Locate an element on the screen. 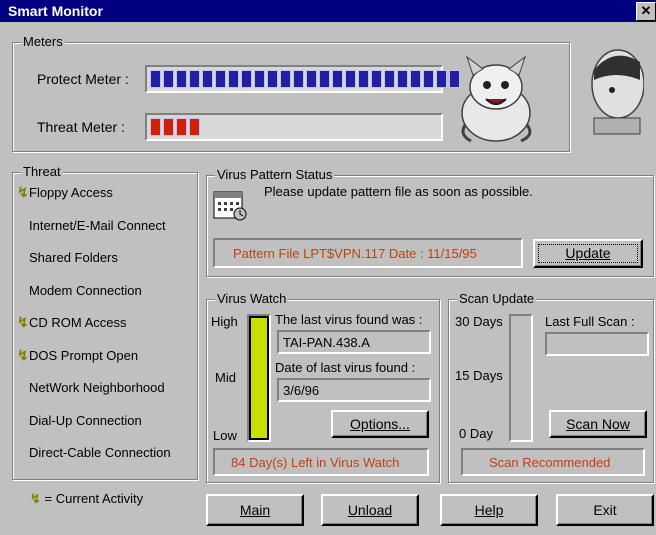  meters-group-label: Meters is located at coordinates (43, 41).